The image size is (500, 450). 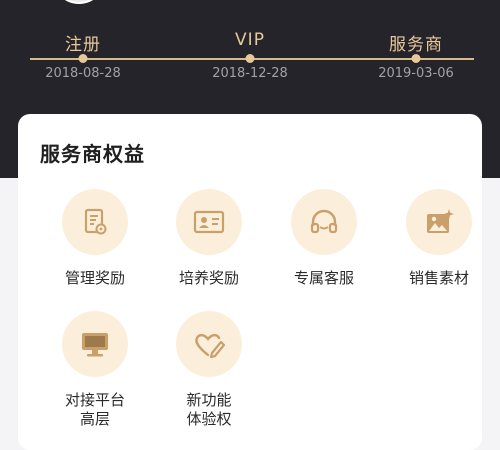 What do you see at coordinates (250, 40) in the screenshot?
I see `stage-label-vip: VIP` at bounding box center [250, 40].